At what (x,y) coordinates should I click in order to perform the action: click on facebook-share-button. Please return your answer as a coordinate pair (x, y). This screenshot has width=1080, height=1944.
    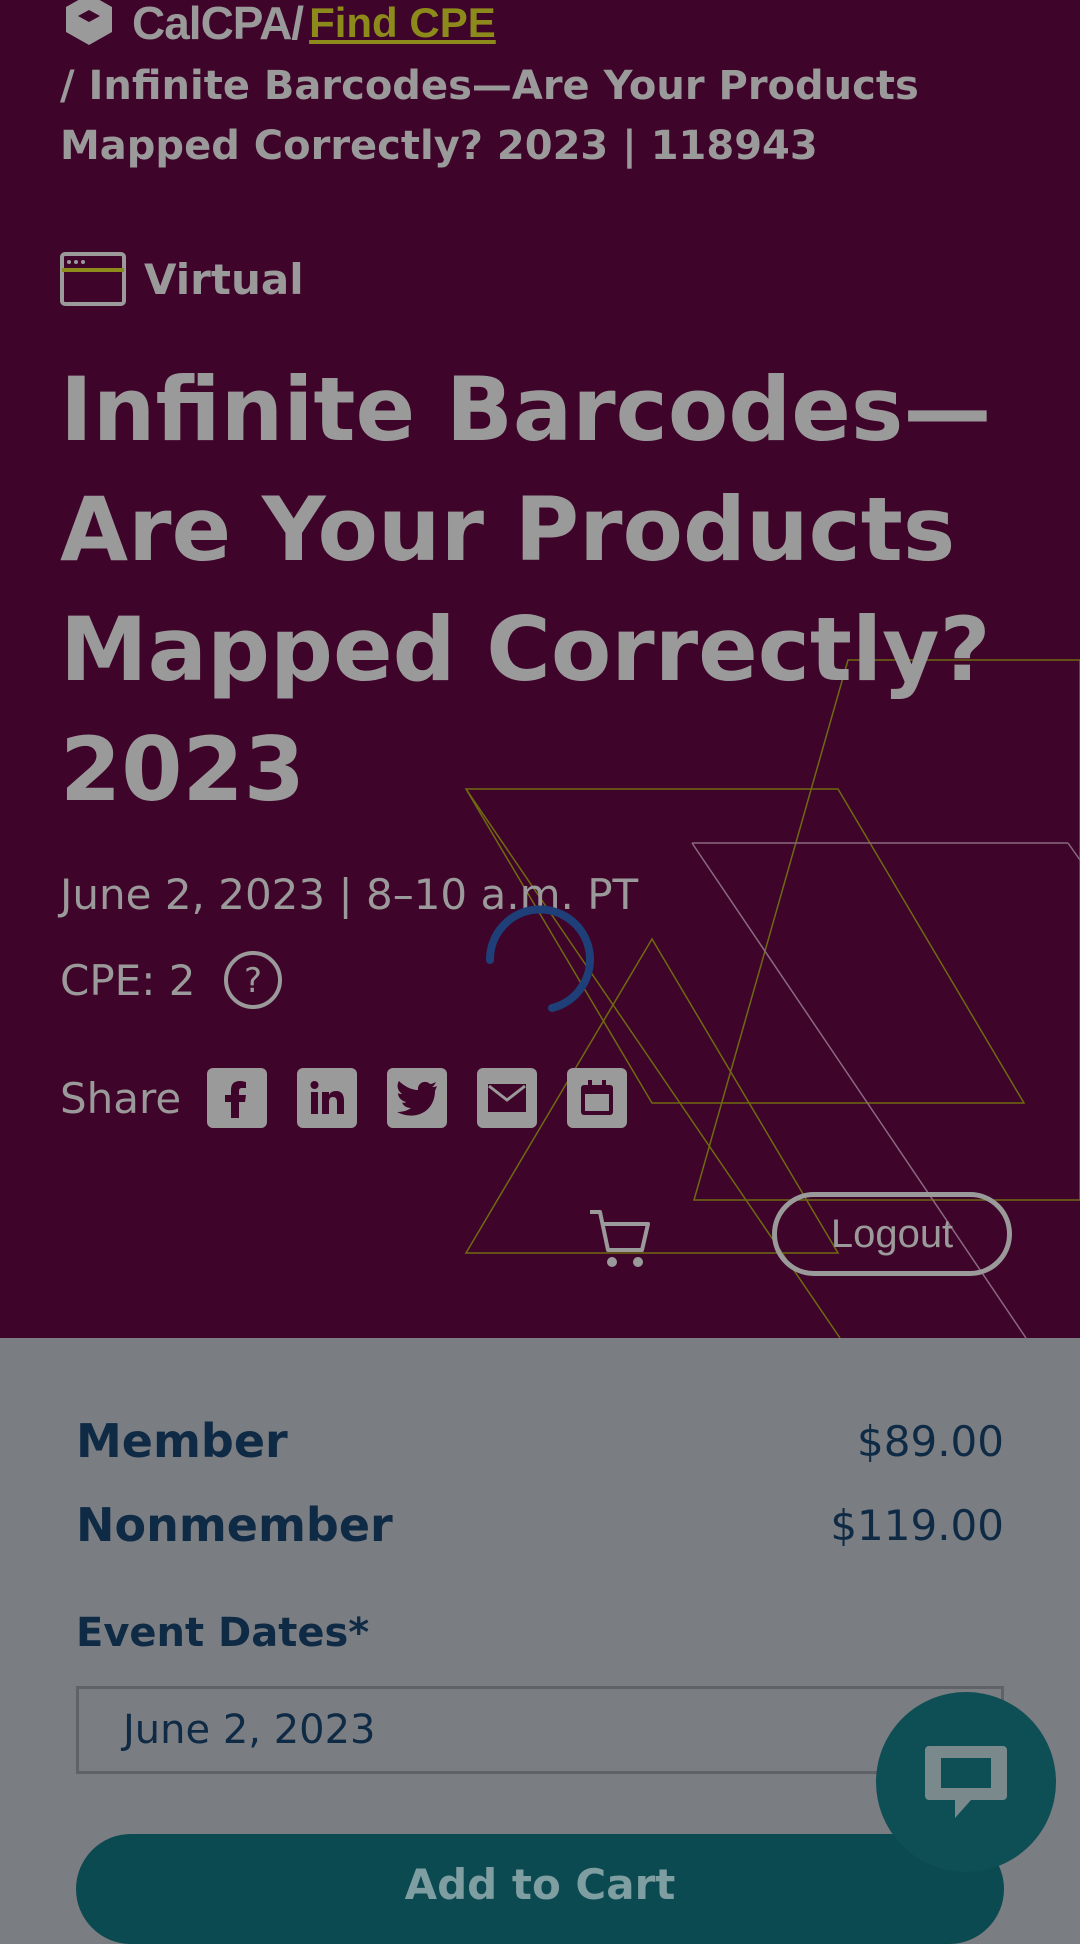
    Looking at the image, I should click on (237, 1098).